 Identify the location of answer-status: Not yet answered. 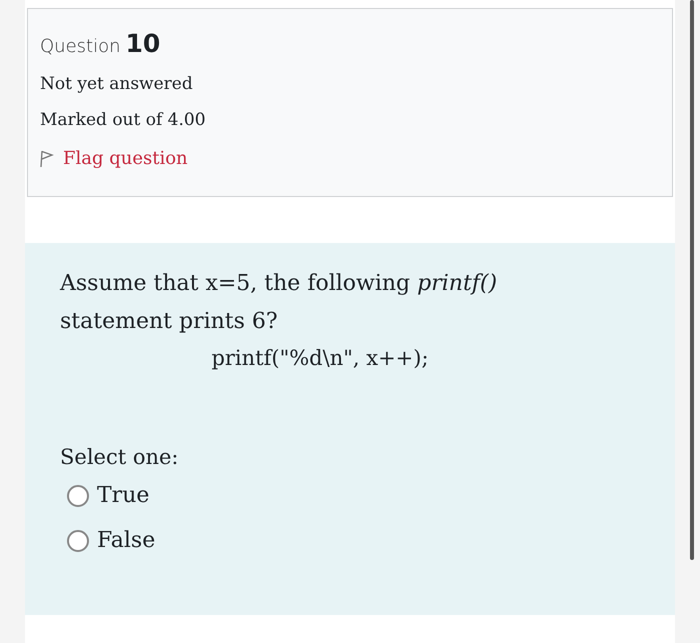
(117, 84).